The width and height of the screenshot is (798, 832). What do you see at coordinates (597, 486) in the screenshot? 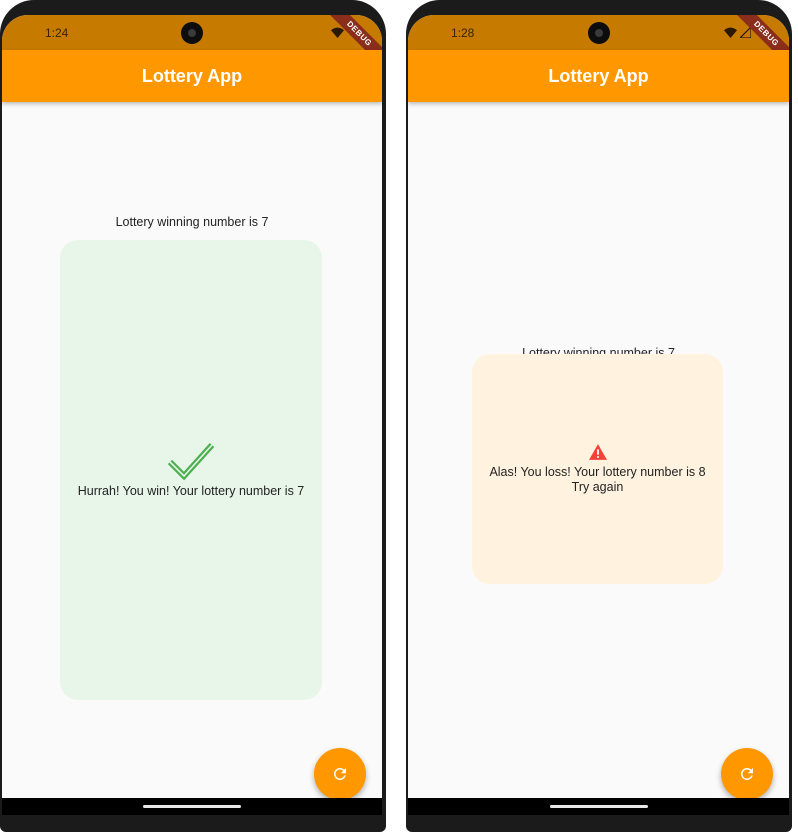
I see `try-again-text: Try again` at bounding box center [597, 486].